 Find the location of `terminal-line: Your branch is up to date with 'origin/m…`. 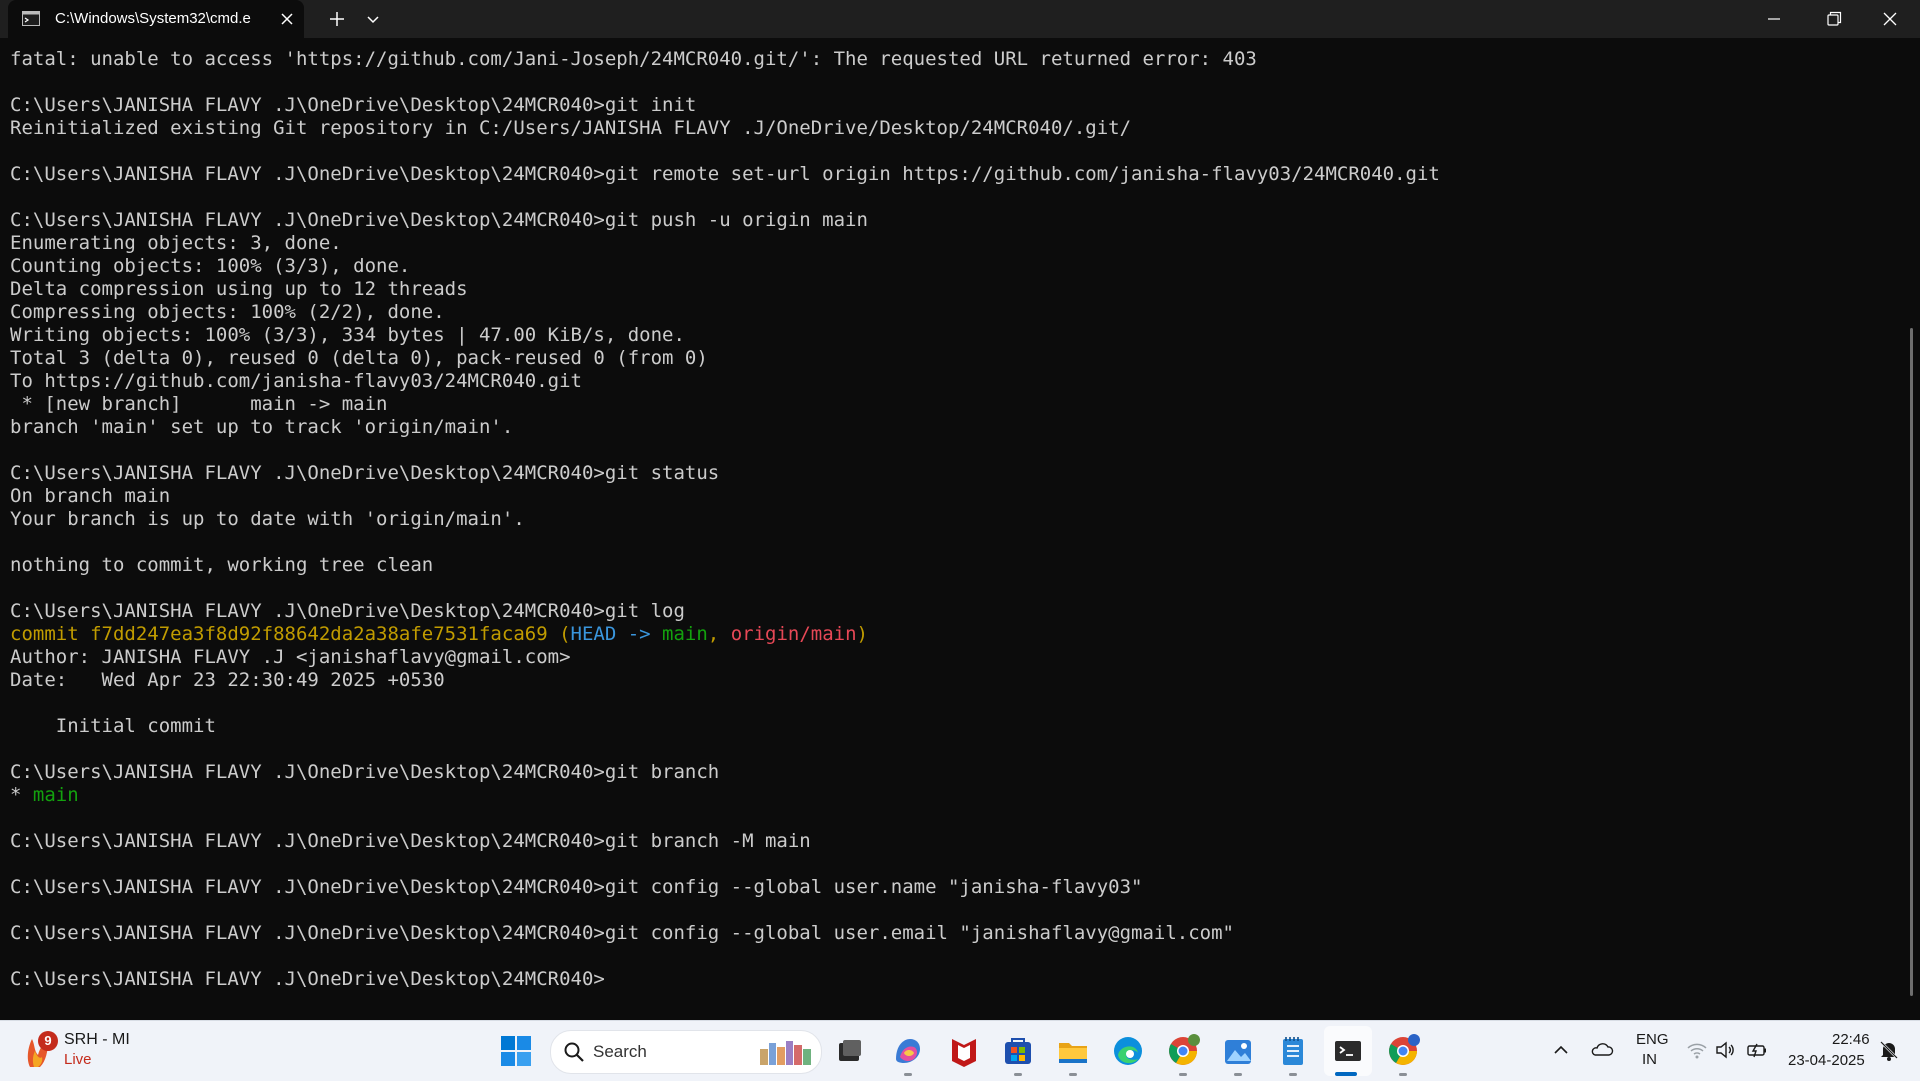

terminal-line: Your branch is up to date with 'origin/m… is located at coordinates (725, 519).